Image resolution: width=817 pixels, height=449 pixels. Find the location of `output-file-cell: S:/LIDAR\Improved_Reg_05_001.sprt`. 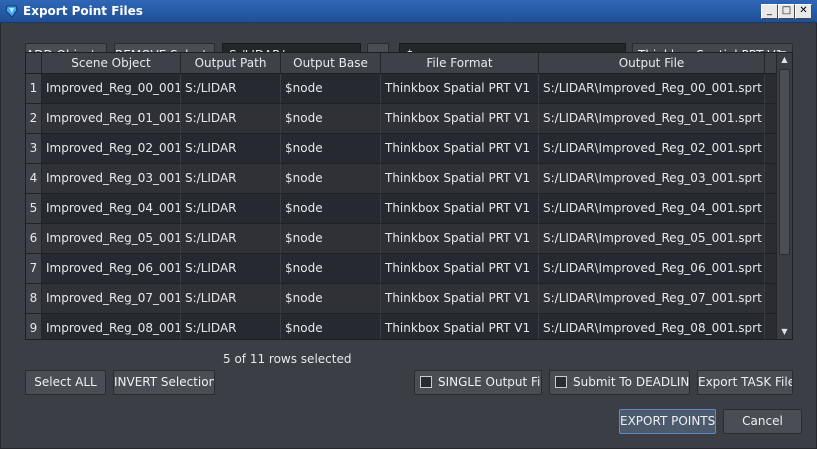

output-file-cell: S:/LIDAR\Improved_Reg_05_001.sprt is located at coordinates (652, 238).